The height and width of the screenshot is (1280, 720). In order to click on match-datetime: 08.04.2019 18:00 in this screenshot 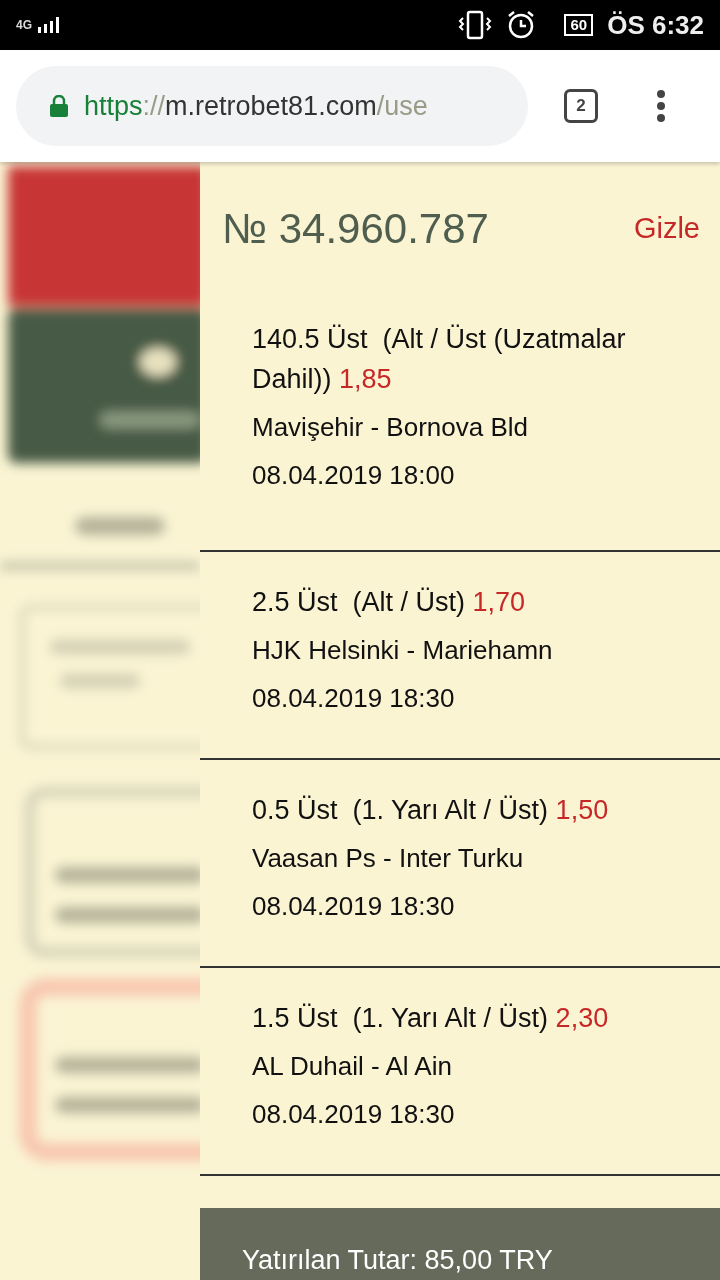, I will do `click(354, 475)`.